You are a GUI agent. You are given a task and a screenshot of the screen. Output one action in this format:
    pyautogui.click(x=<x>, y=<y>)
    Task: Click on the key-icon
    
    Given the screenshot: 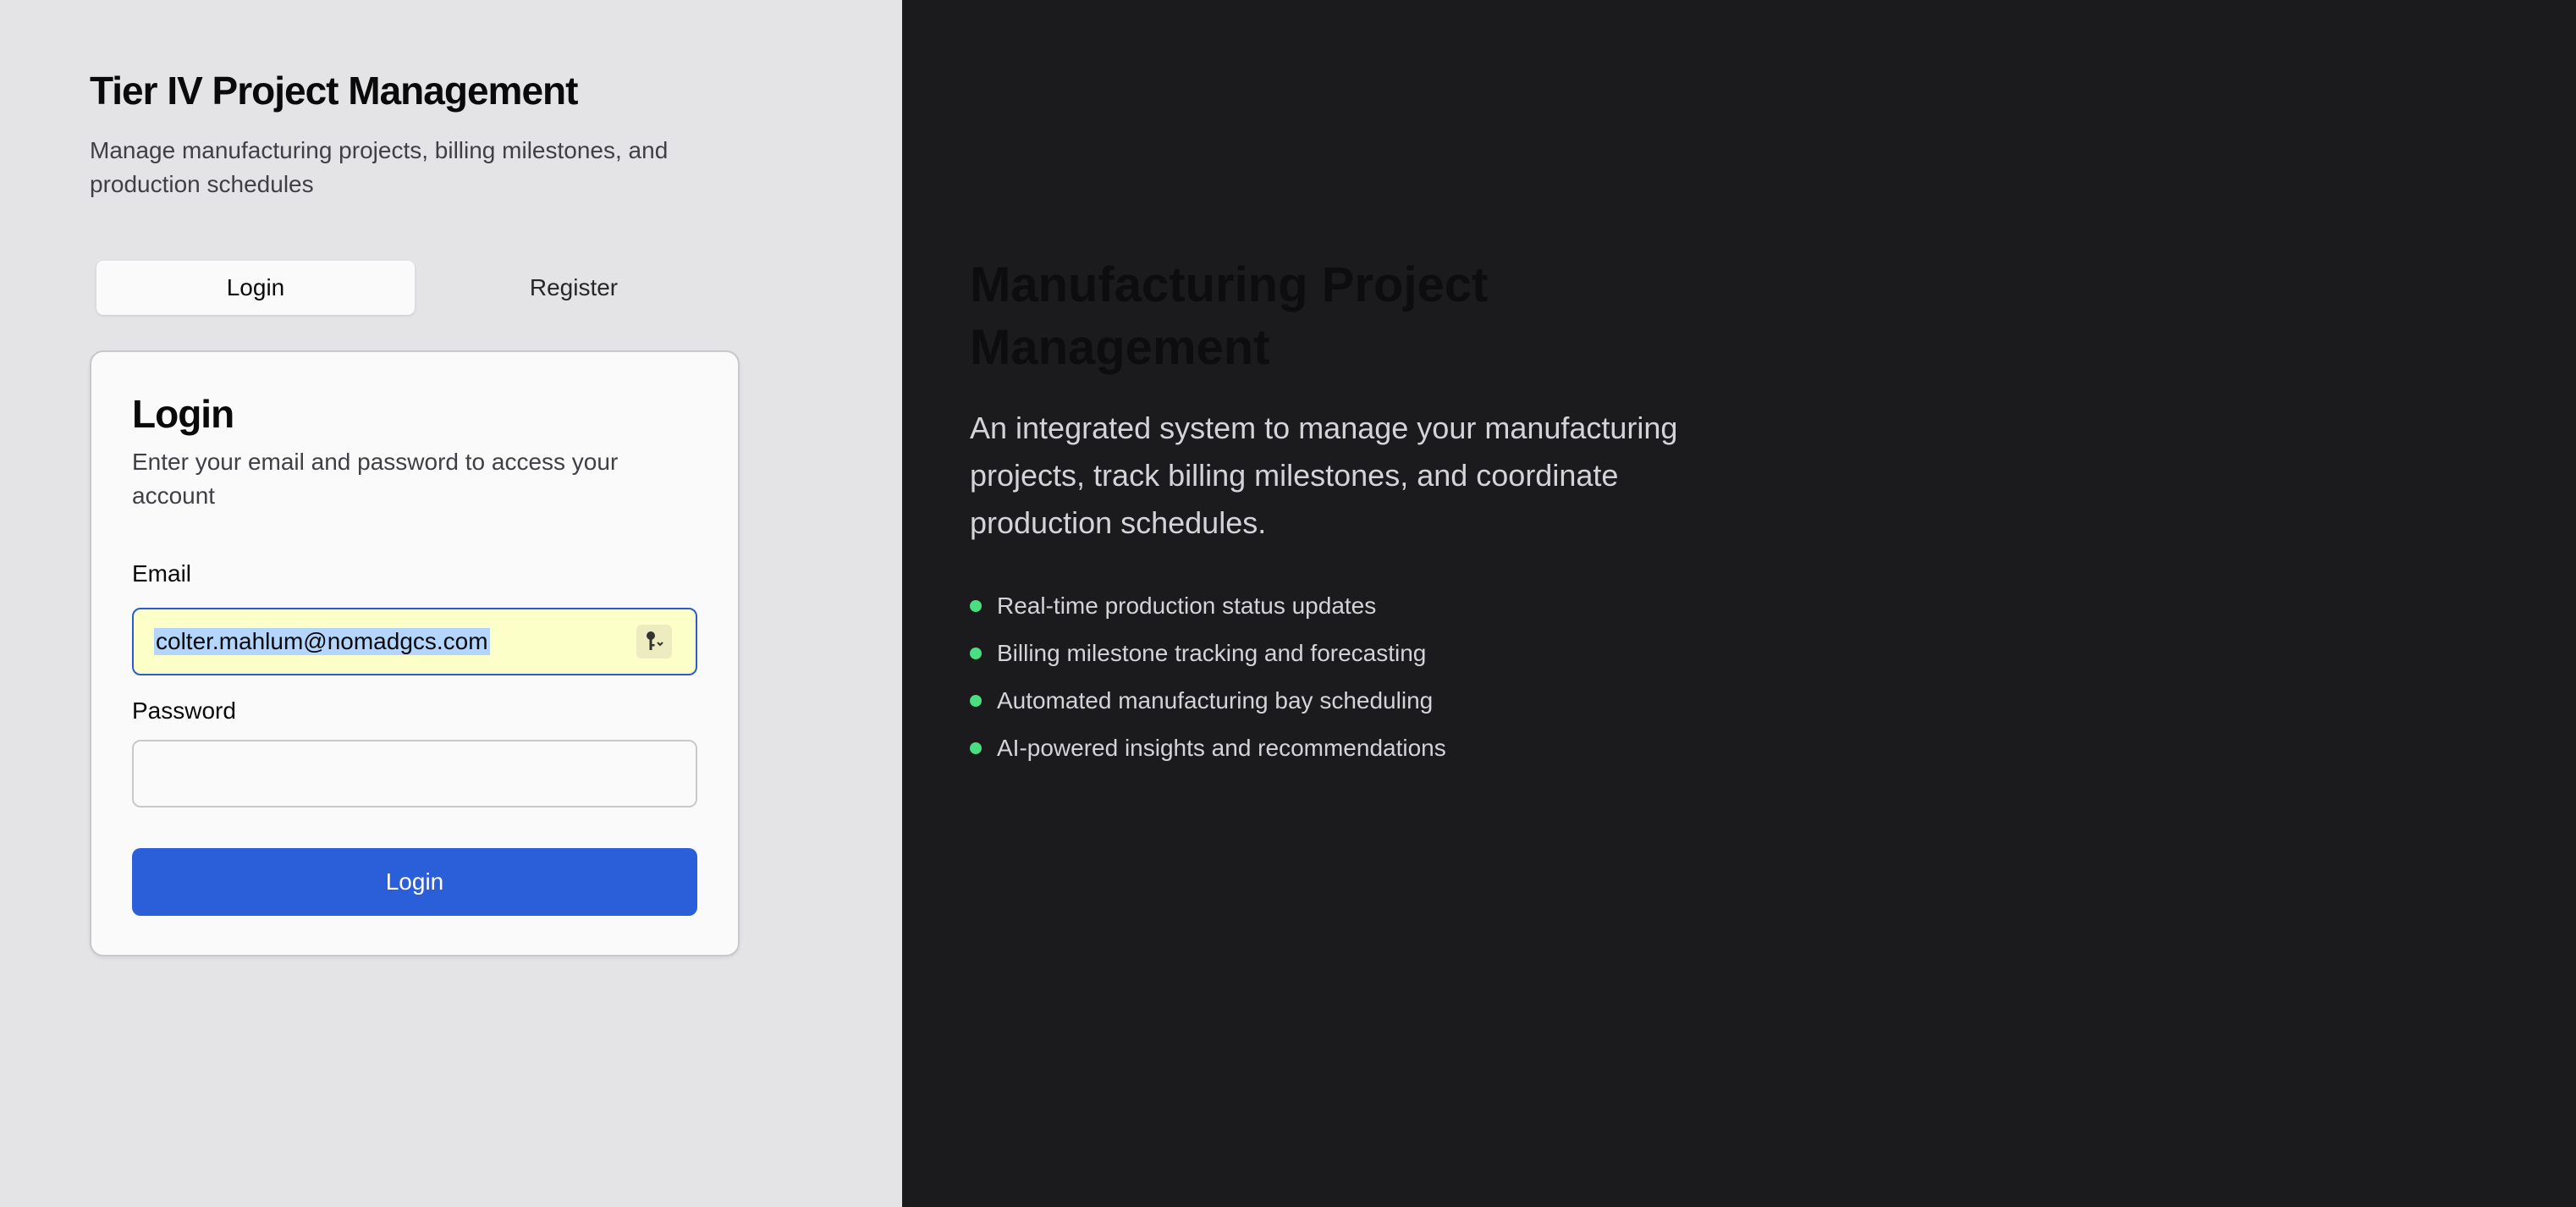 What is the action you would take?
    pyautogui.click(x=655, y=640)
    